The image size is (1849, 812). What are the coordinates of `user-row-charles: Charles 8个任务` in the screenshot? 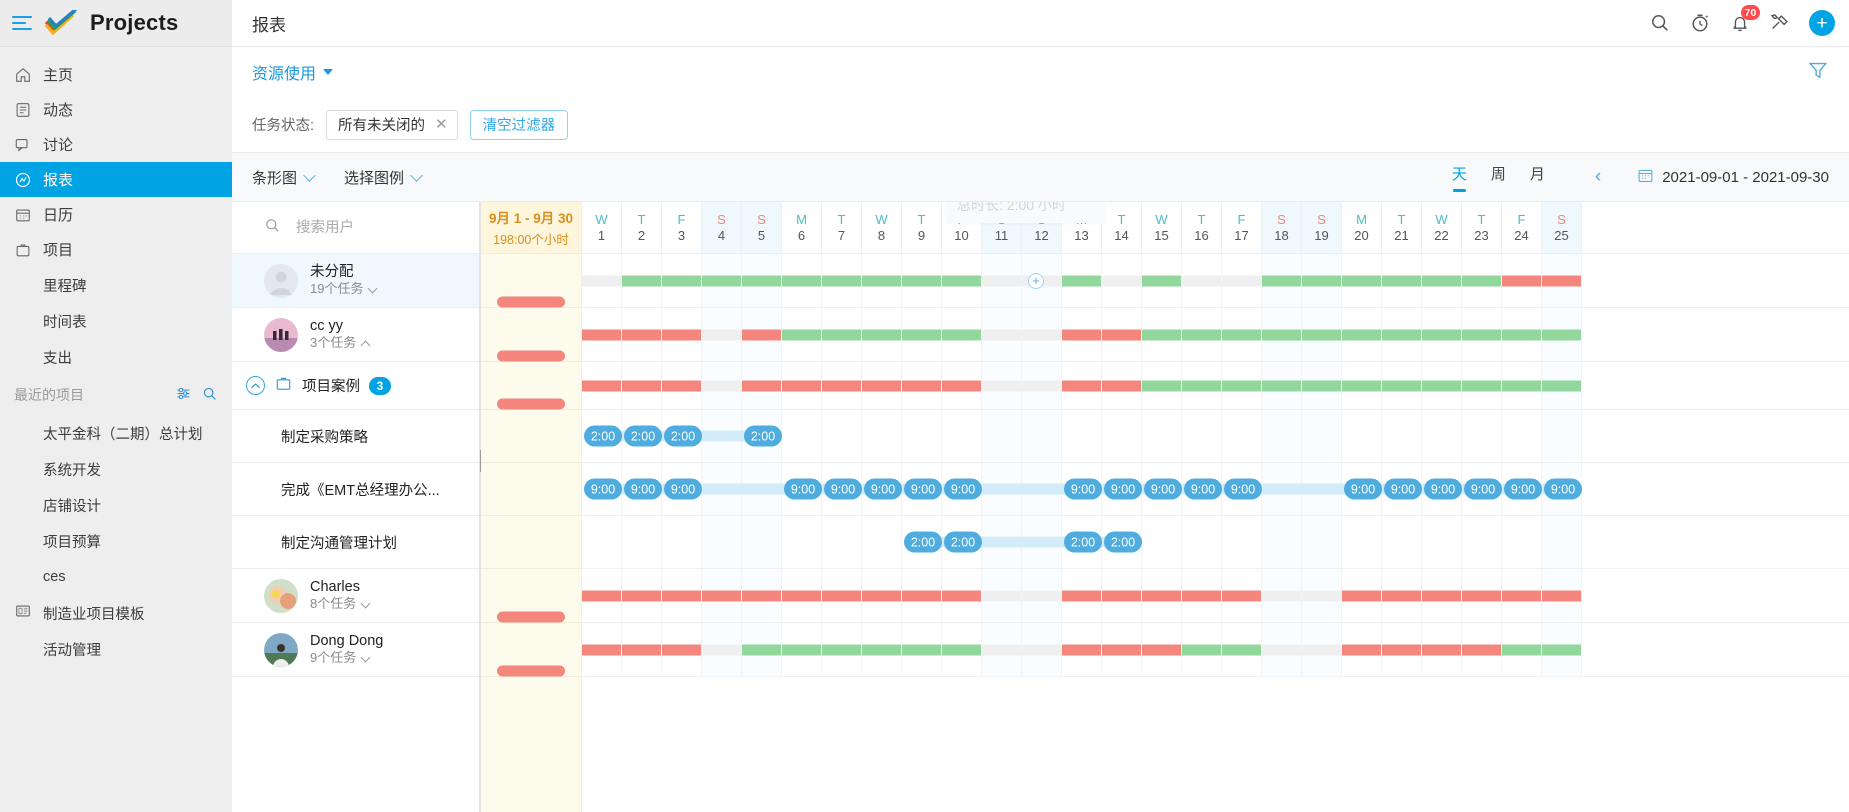 It's located at (355, 596).